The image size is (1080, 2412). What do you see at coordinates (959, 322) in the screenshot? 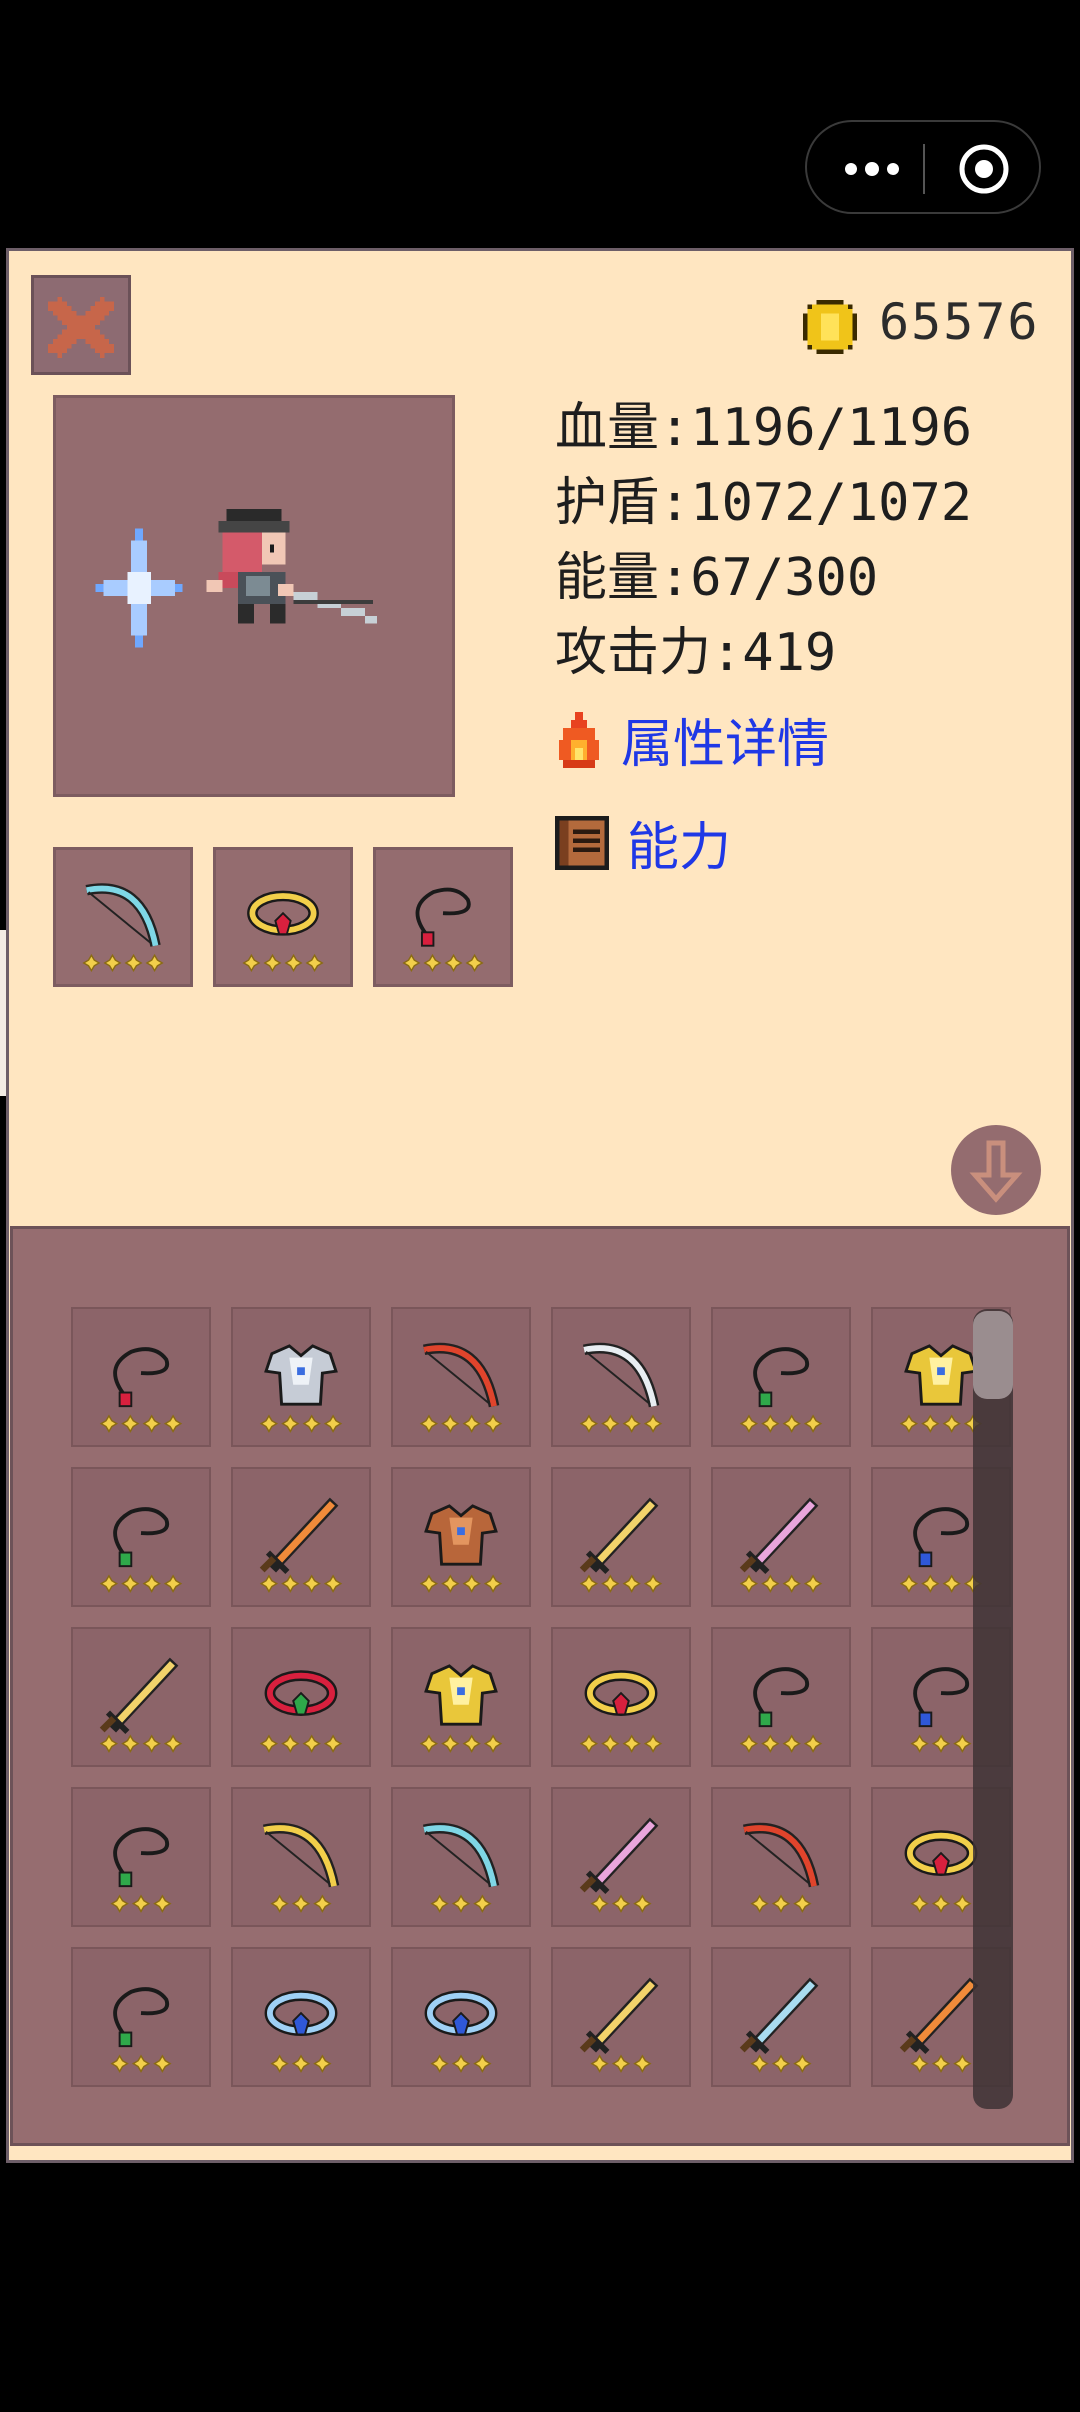
I see `gold-amount: 65576` at bounding box center [959, 322].